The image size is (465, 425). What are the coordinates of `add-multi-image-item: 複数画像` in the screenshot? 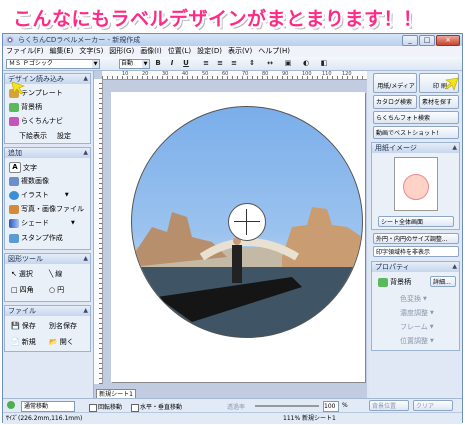 It's located at (29, 181).